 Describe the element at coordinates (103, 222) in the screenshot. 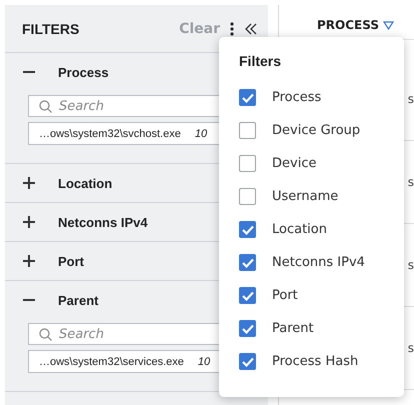

I see `section-title: Netconns IPv4` at that location.